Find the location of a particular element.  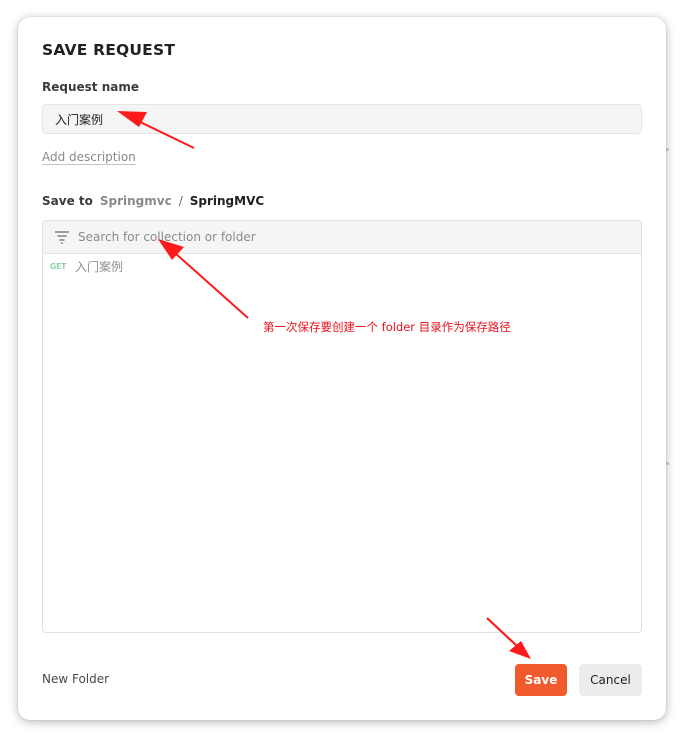

collection-search-input is located at coordinates (348, 237).